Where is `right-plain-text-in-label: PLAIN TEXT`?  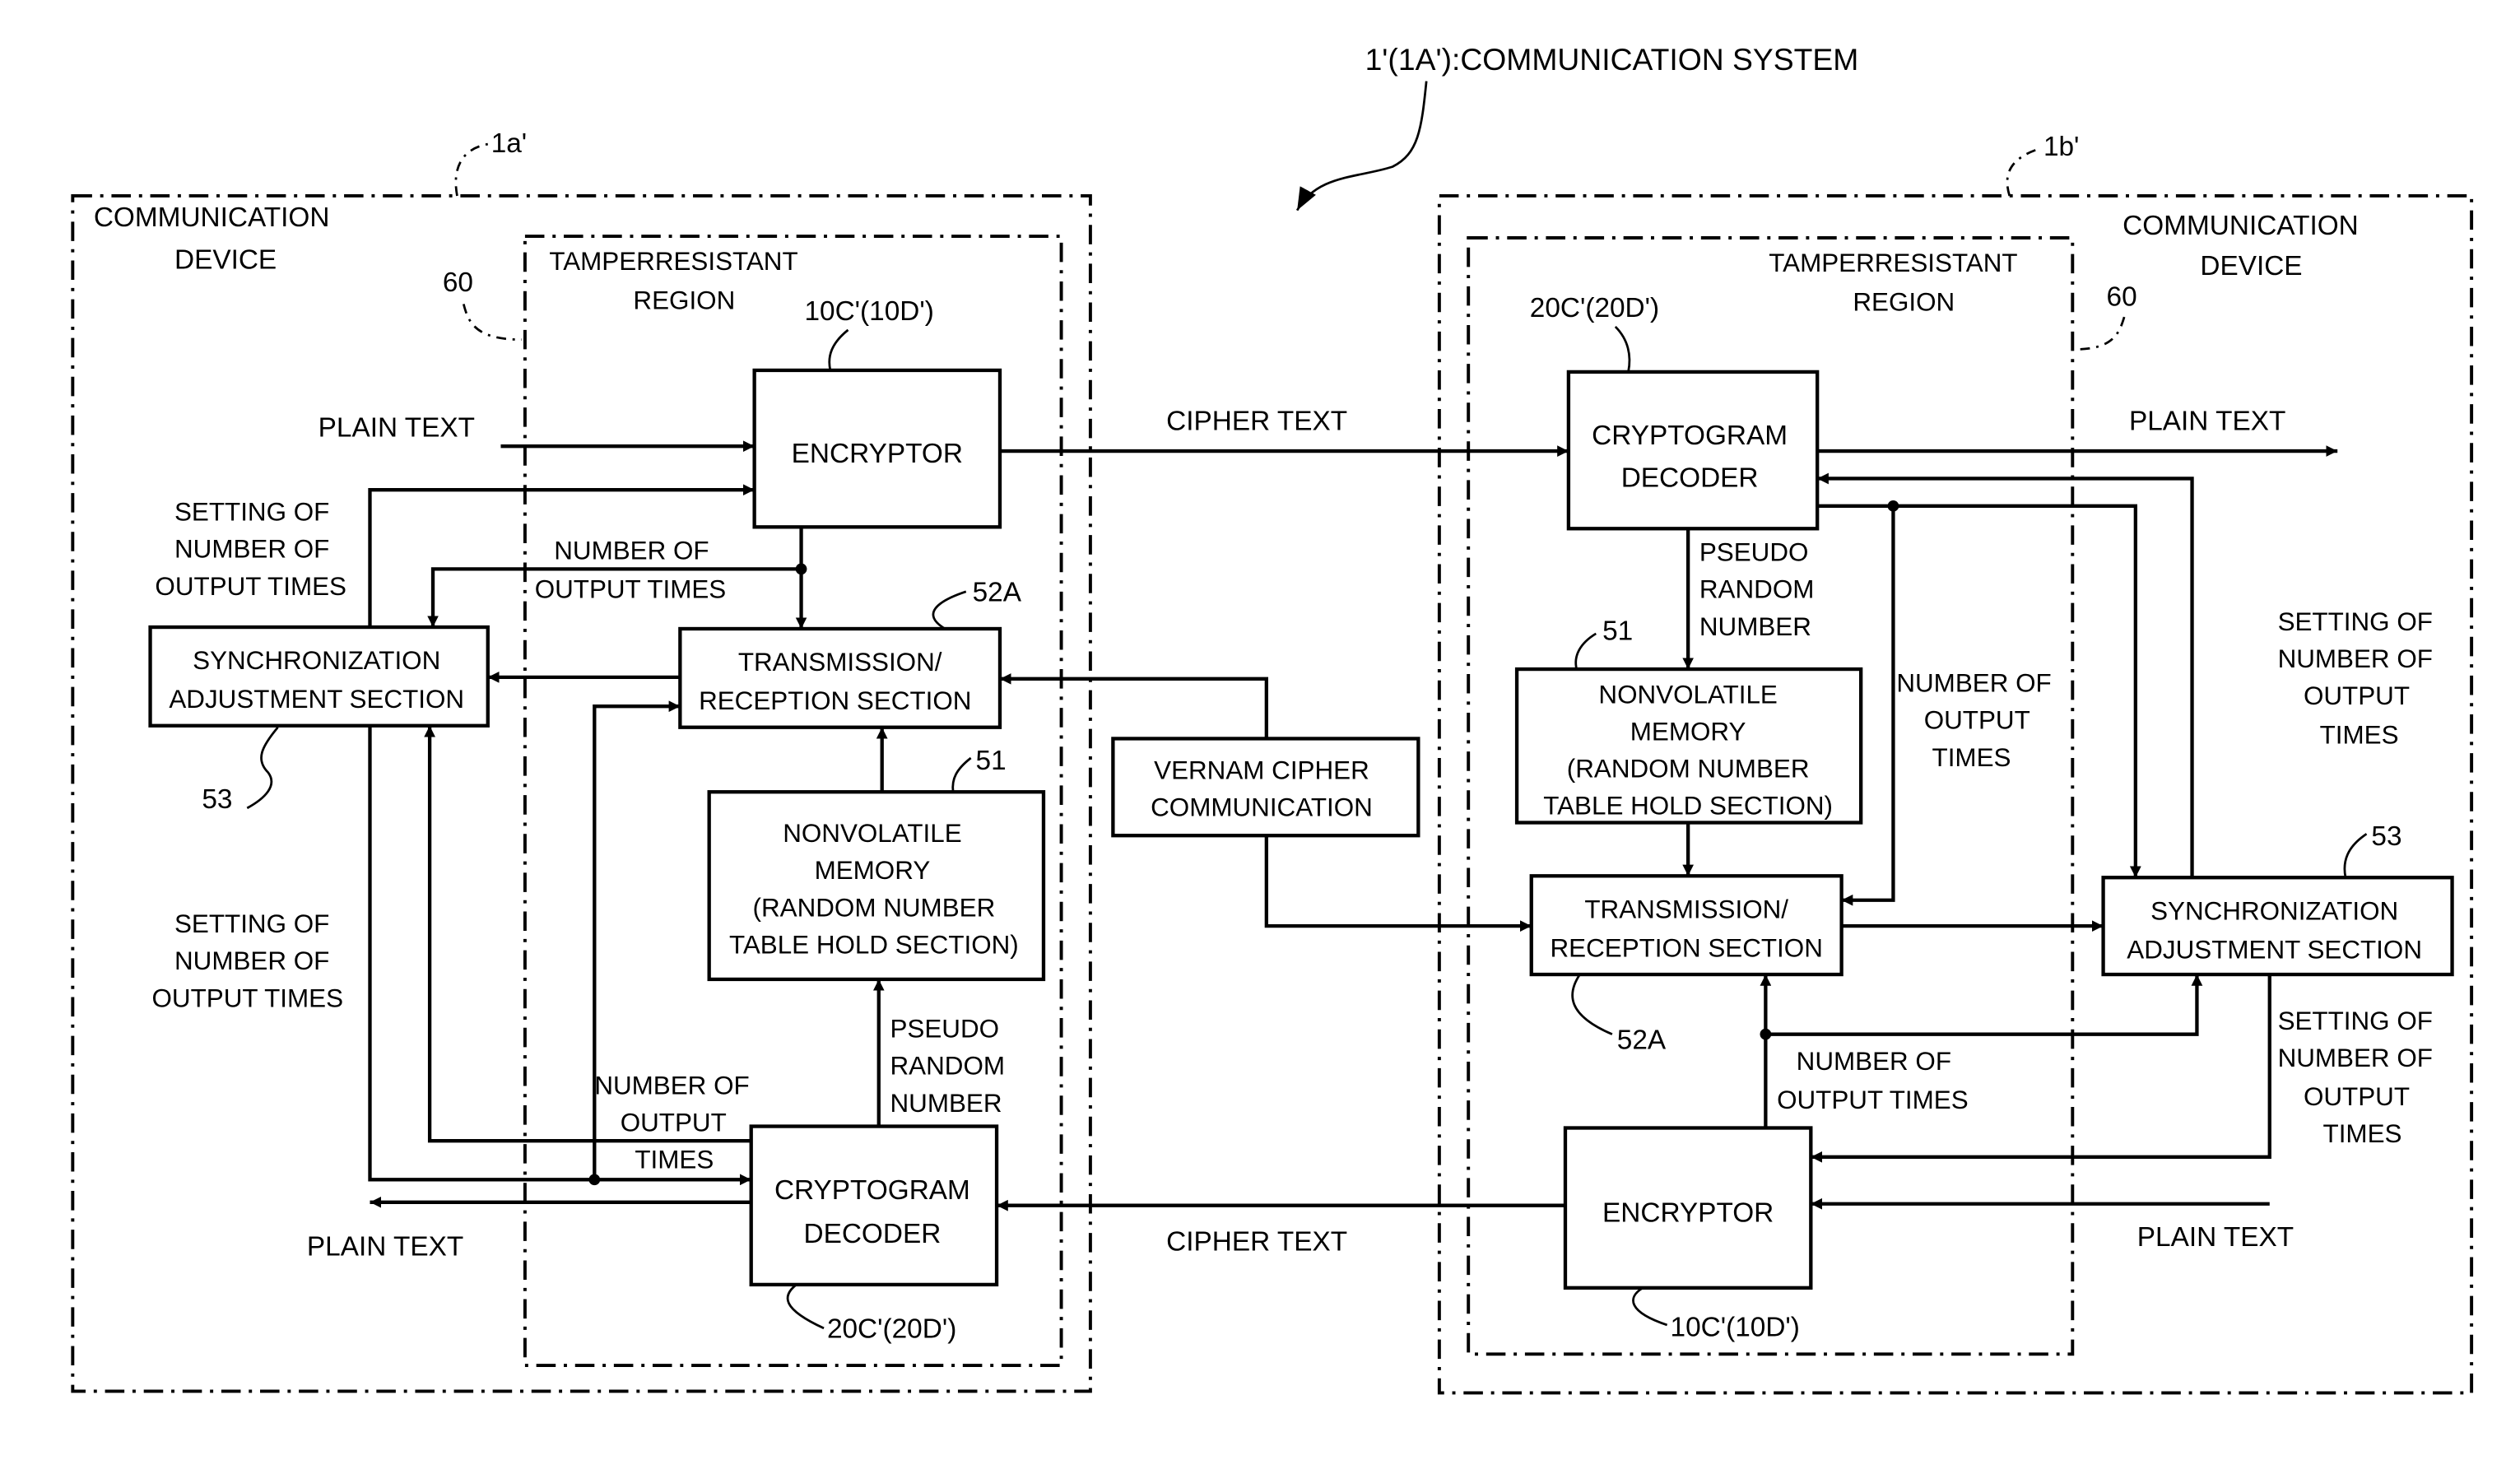 right-plain-text-in-label: PLAIN TEXT is located at coordinates (2215, 1237).